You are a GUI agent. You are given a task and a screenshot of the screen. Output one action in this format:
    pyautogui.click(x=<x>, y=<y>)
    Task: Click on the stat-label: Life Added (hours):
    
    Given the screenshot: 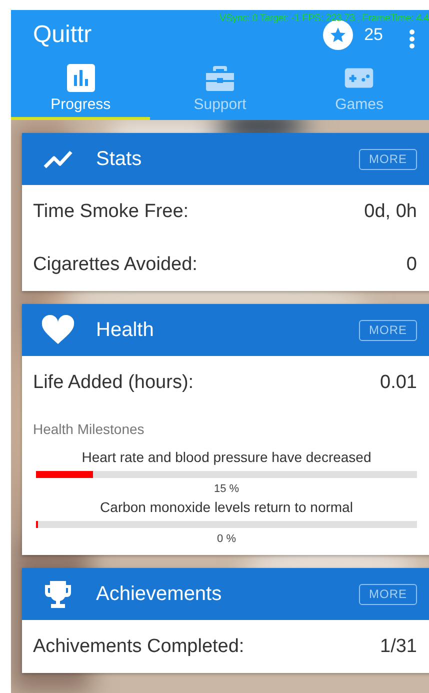 What is the action you would take?
    pyautogui.click(x=113, y=383)
    